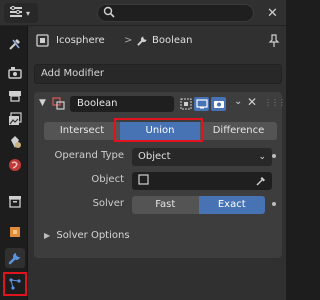 The height and width of the screenshot is (300, 320). I want to click on object-field, so click(202, 181).